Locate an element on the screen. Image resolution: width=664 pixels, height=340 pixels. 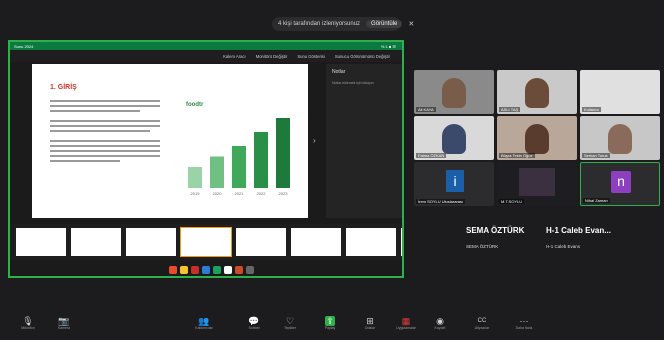
switch-monitor-button: Monitörü Değiştir is located at coordinates (272, 56).